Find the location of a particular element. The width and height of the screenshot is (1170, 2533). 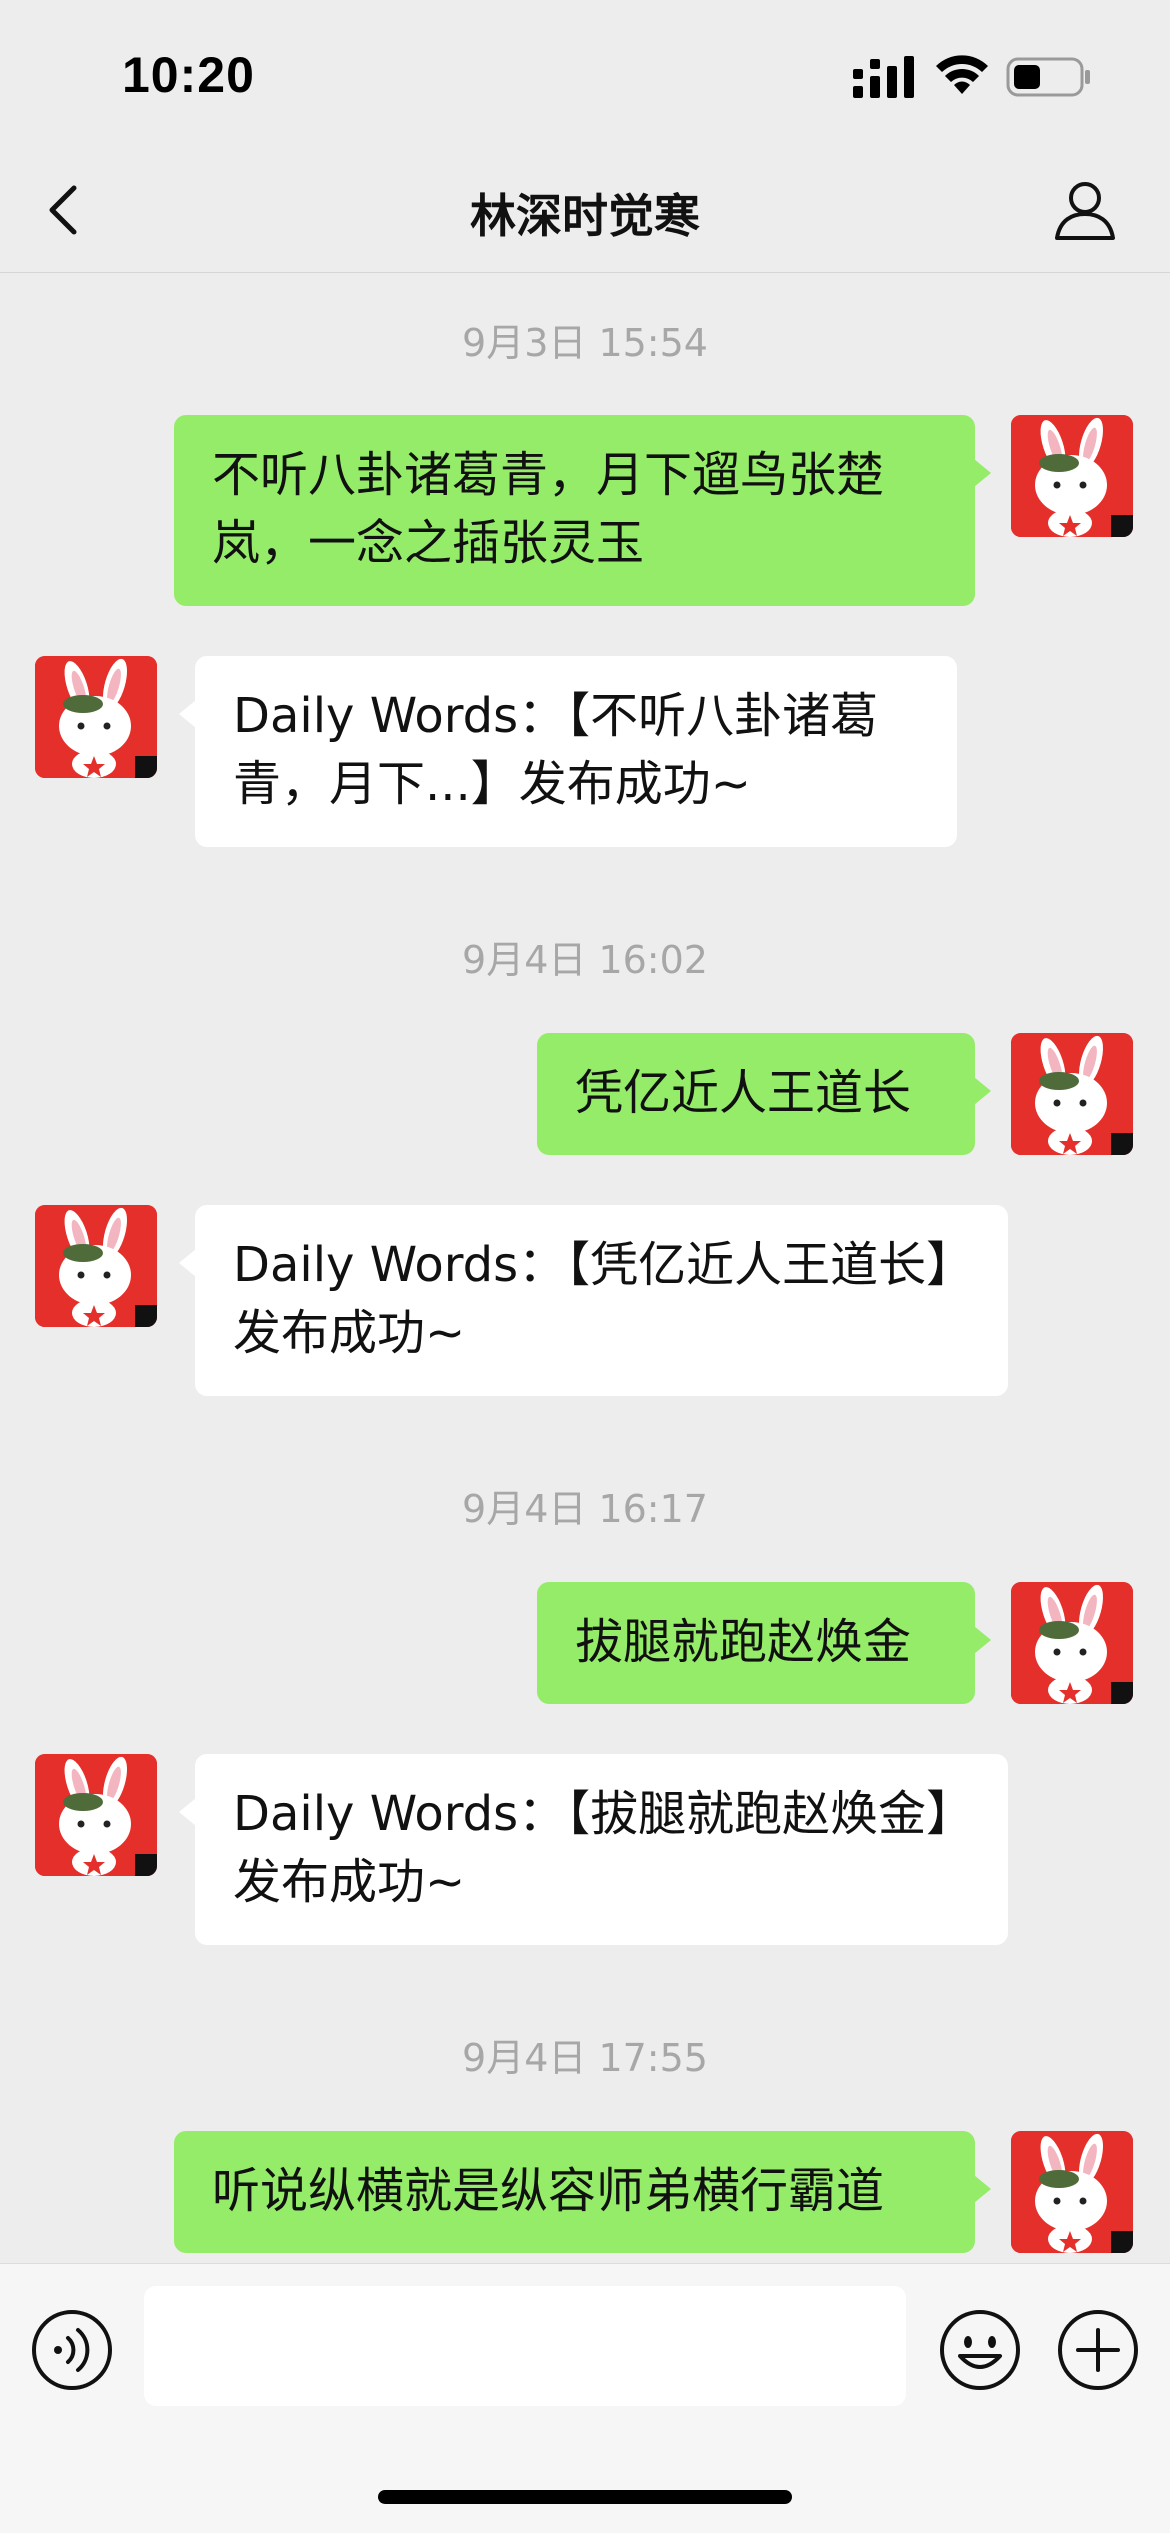

message-timestamp: 9月4日 16:17 is located at coordinates (585, 1509).